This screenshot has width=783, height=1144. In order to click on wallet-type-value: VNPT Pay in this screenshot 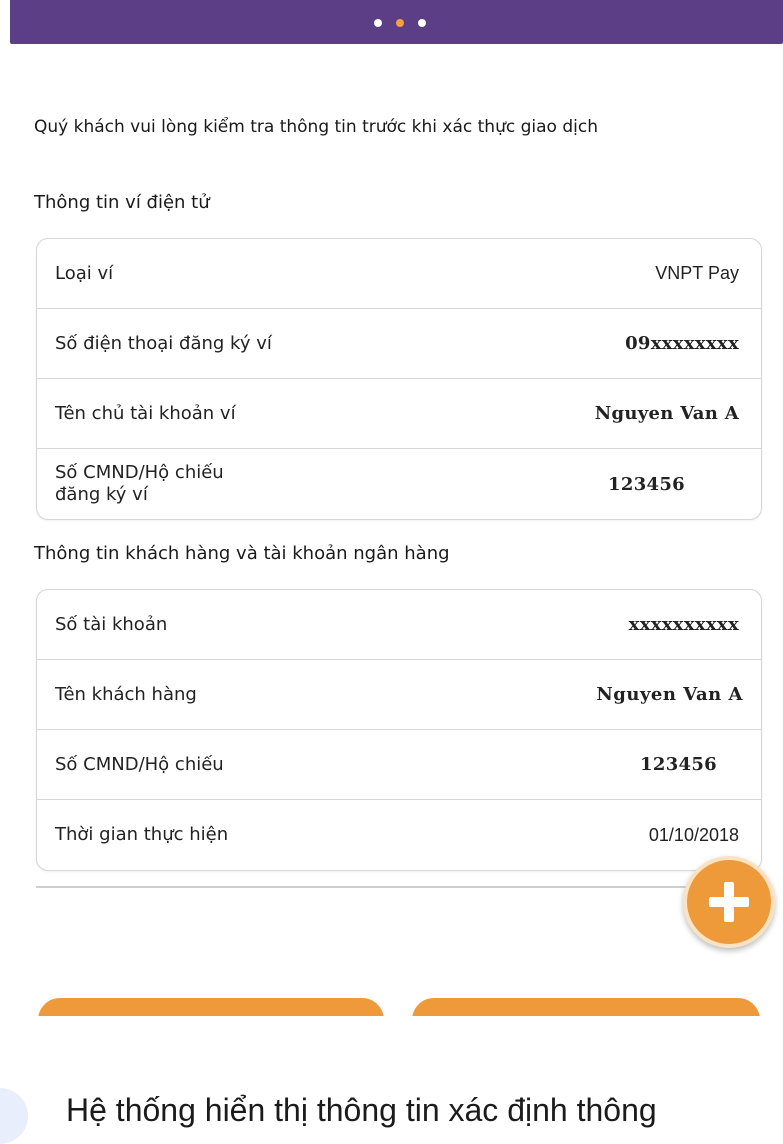, I will do `click(697, 273)`.